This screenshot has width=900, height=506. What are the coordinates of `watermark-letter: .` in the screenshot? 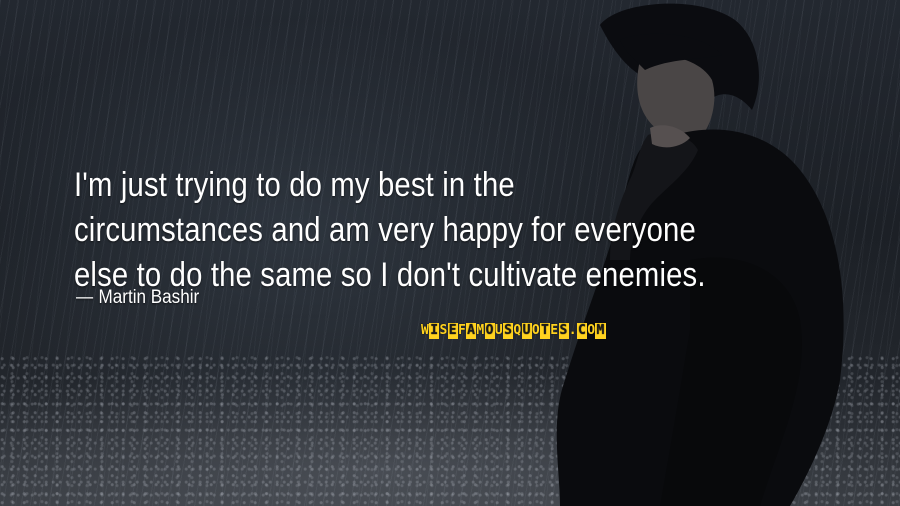 It's located at (572, 330).